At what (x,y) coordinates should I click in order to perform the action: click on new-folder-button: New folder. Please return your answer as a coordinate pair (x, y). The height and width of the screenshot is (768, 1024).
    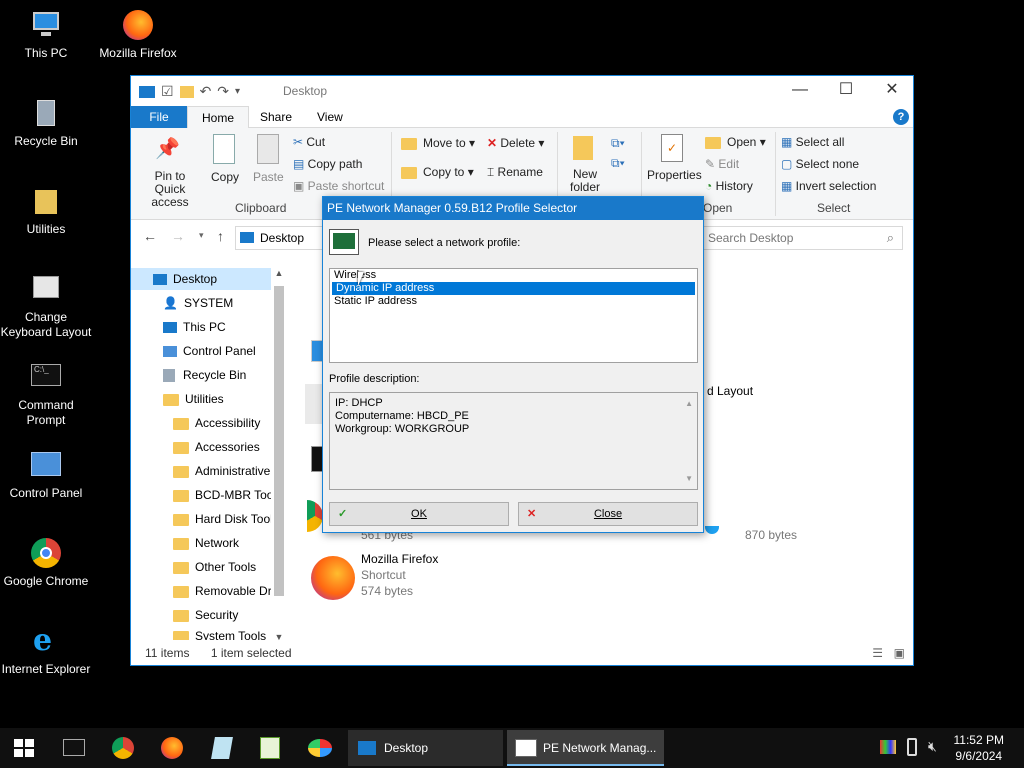
    Looking at the image, I should click on (585, 181).